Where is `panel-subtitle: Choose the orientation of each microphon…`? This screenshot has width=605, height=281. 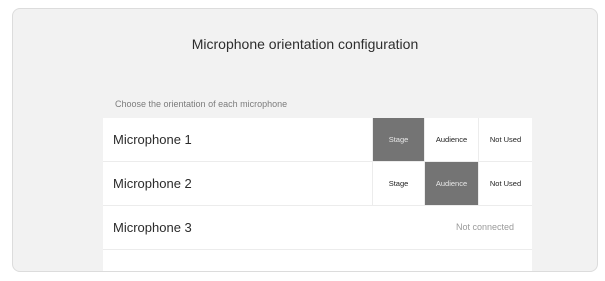 panel-subtitle: Choose the orientation of each microphon… is located at coordinates (201, 104).